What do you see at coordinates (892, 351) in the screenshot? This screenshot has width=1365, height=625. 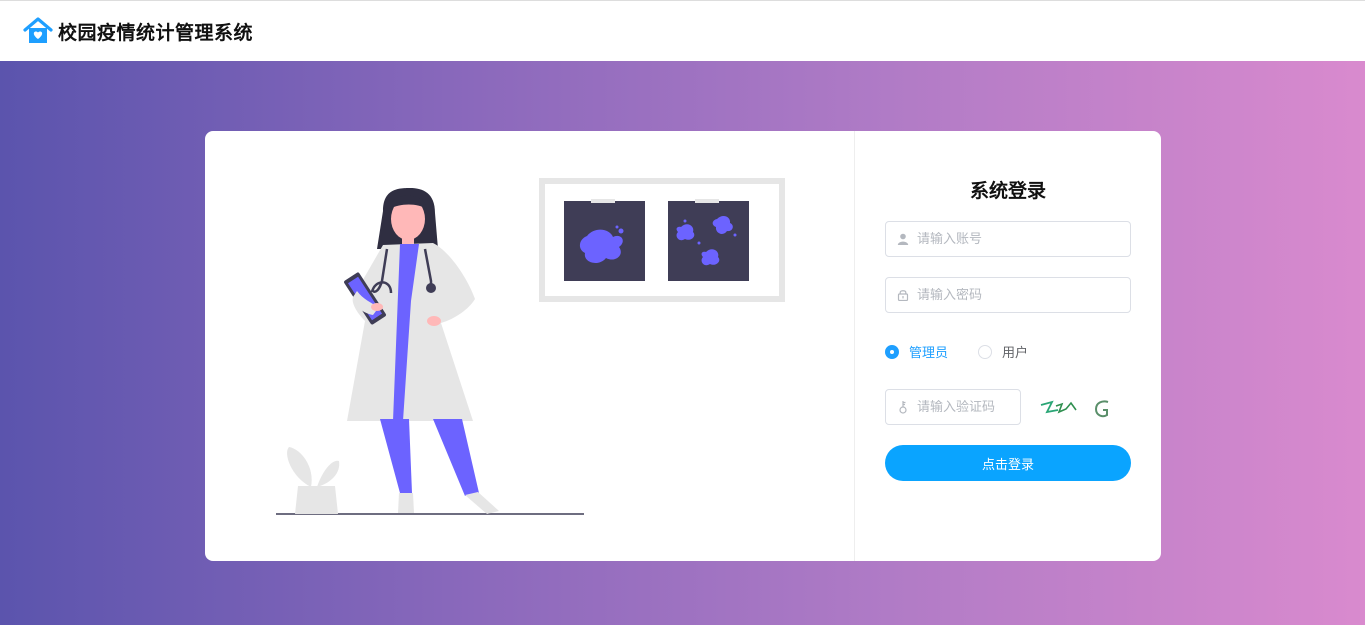 I see `radio-selected-icon` at bounding box center [892, 351].